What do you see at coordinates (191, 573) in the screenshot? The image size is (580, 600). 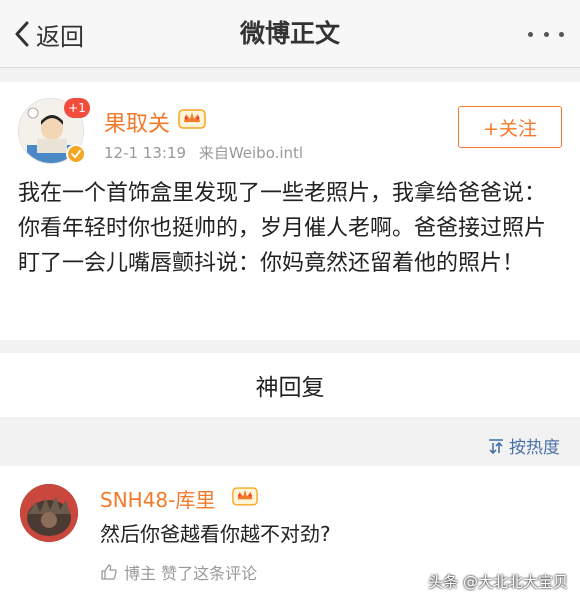 I see `liked-by-label: 博主 赞了这条评论` at bounding box center [191, 573].